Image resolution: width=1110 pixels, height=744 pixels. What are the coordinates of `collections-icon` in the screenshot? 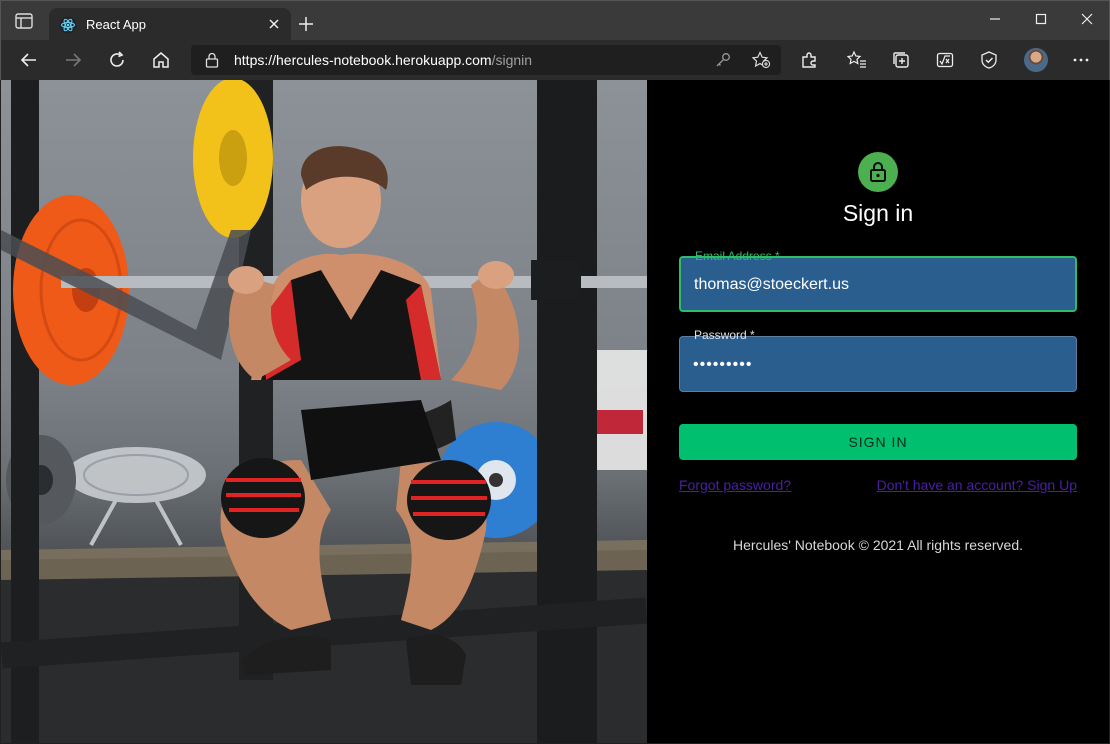 It's located at (901, 60).